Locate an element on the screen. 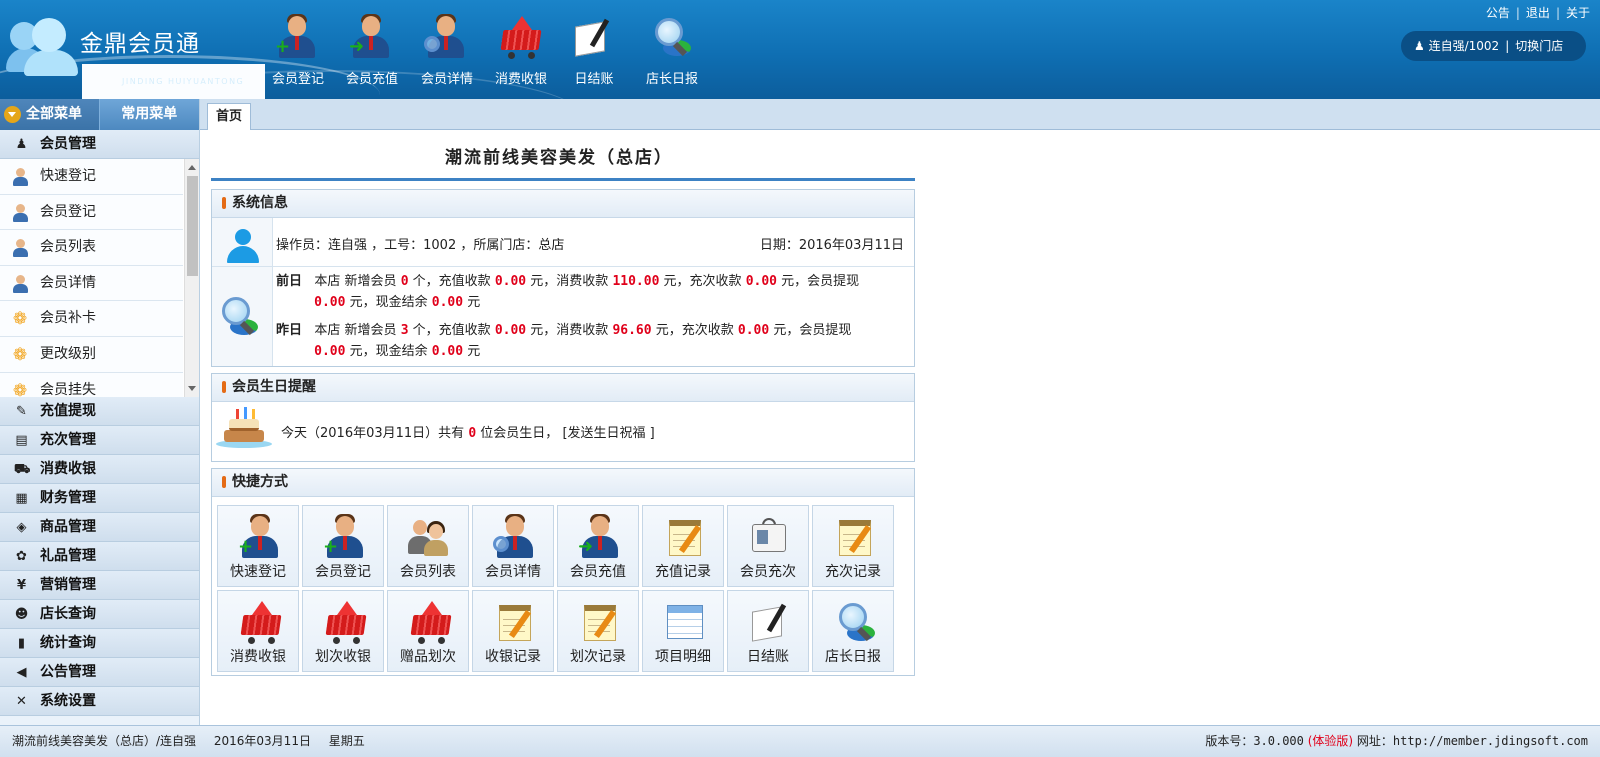 This screenshot has height=757, width=1600. tab-home: 首页 is located at coordinates (229, 117).